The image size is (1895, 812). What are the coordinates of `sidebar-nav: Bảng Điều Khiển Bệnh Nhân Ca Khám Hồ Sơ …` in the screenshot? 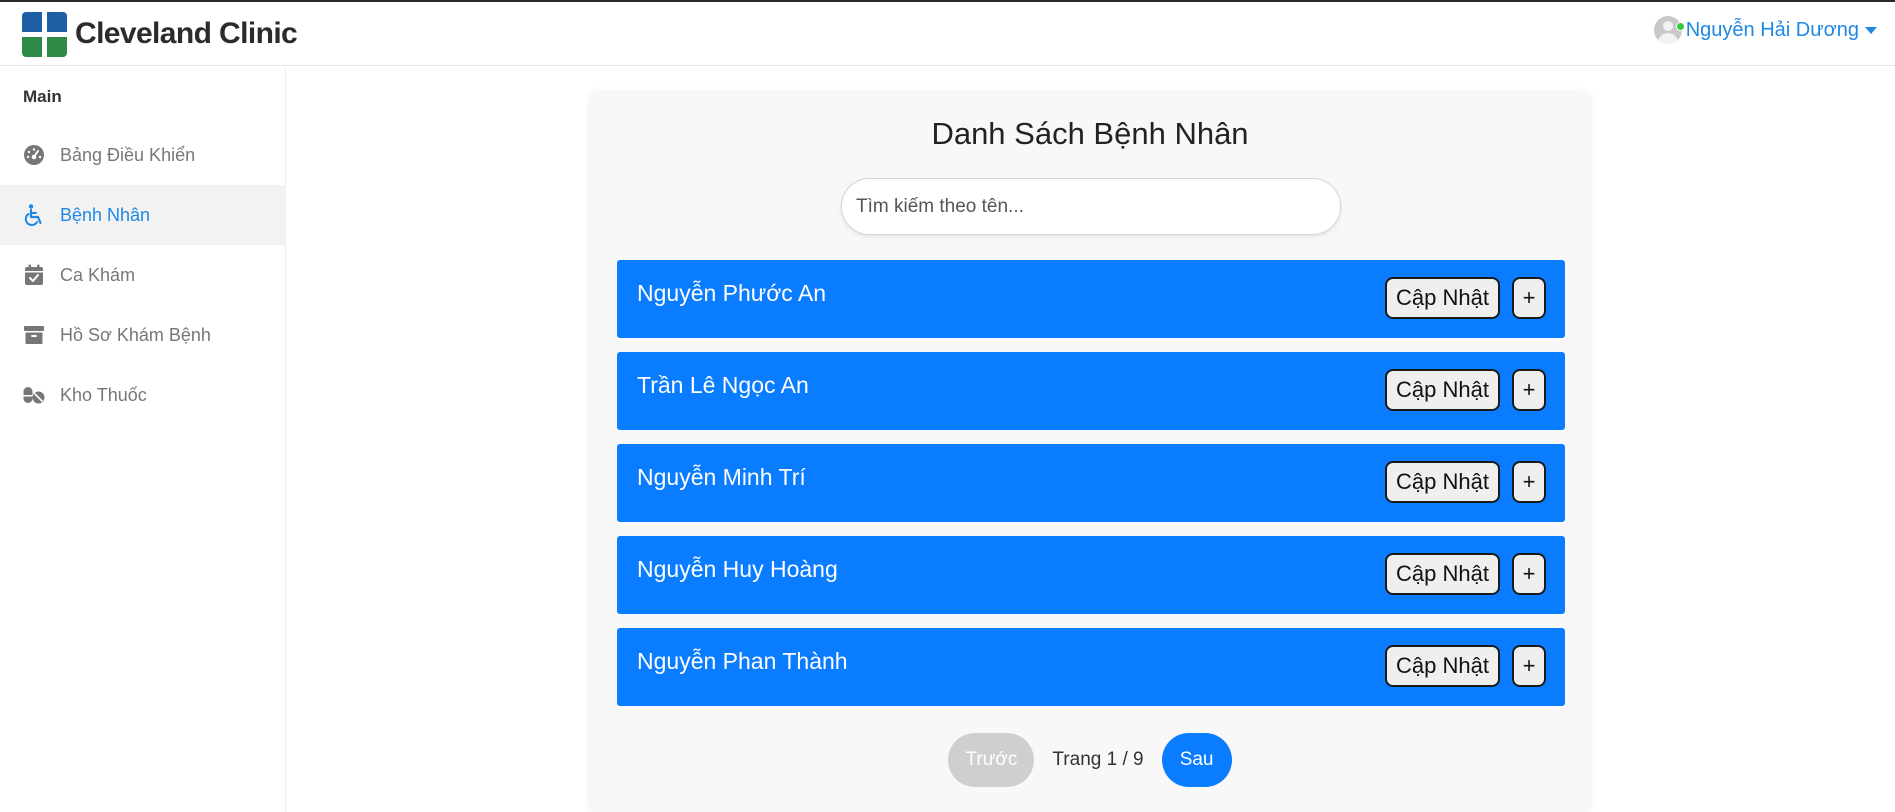 It's located at (143, 275).